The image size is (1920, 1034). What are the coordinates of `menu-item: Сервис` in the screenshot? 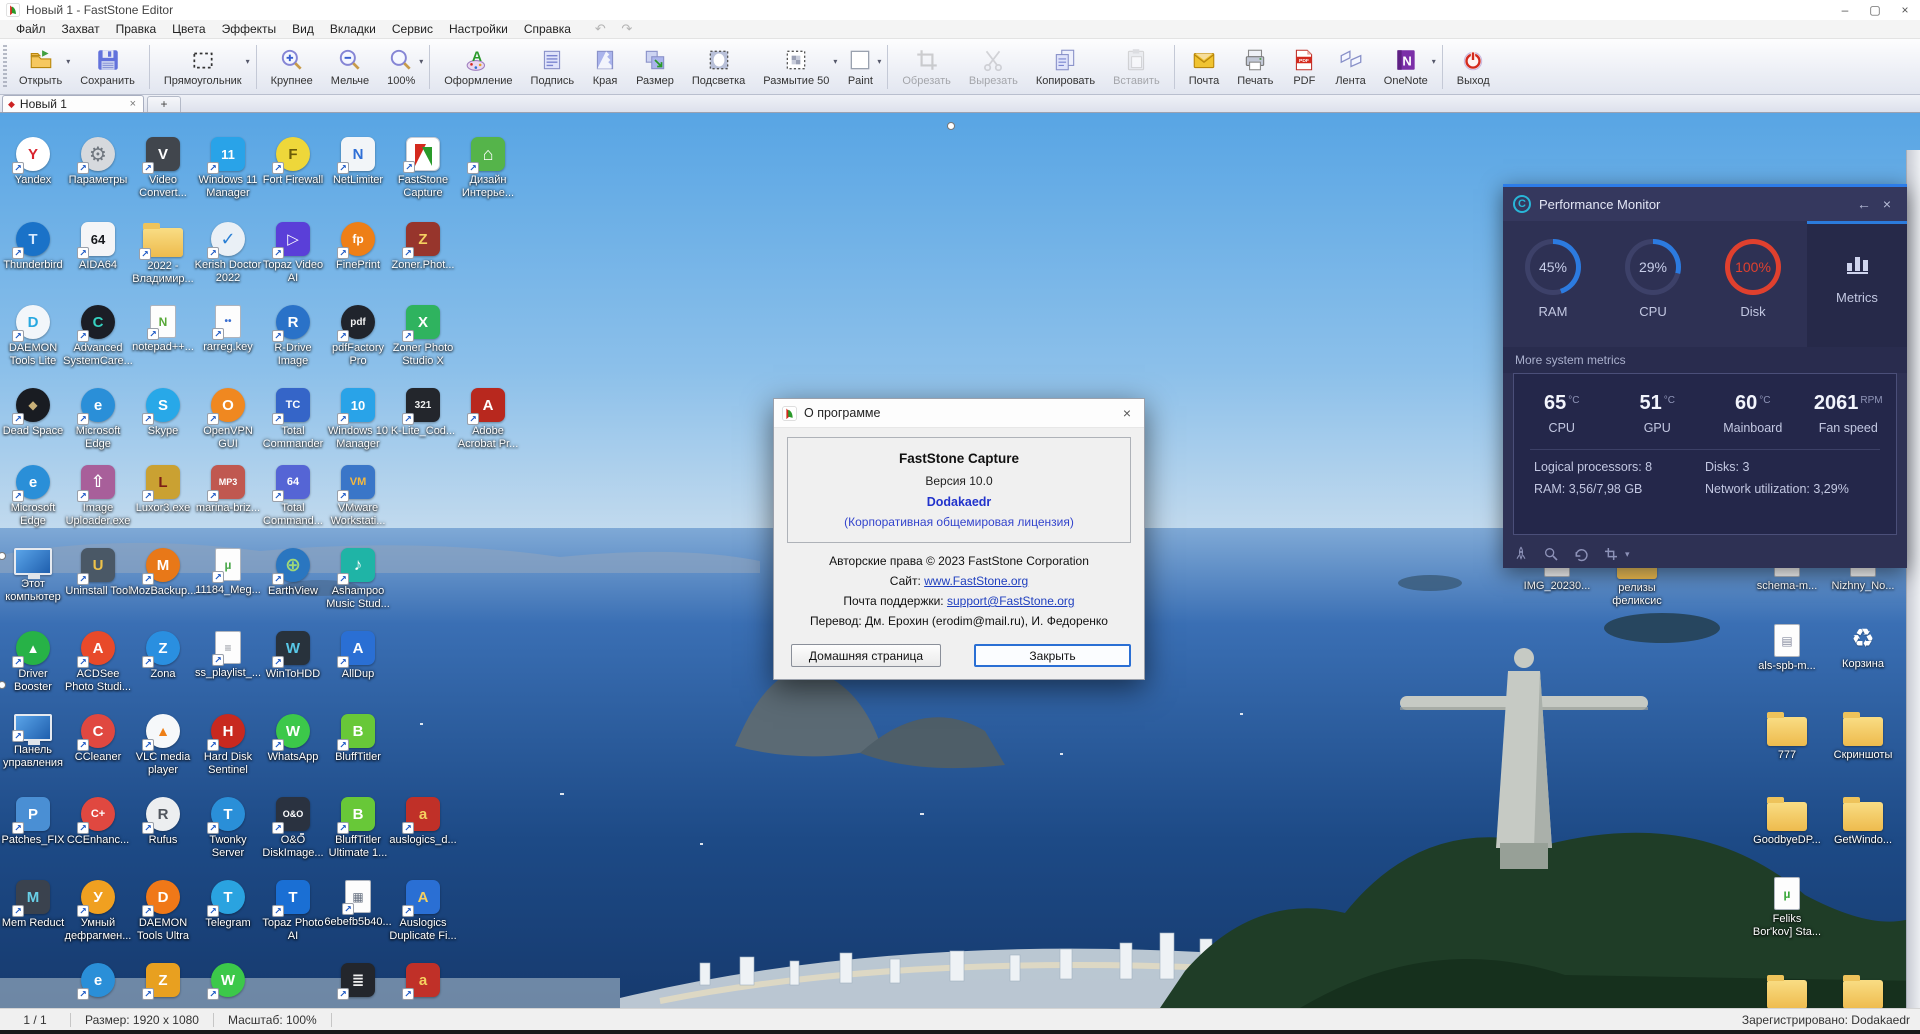 It's located at (412, 29).